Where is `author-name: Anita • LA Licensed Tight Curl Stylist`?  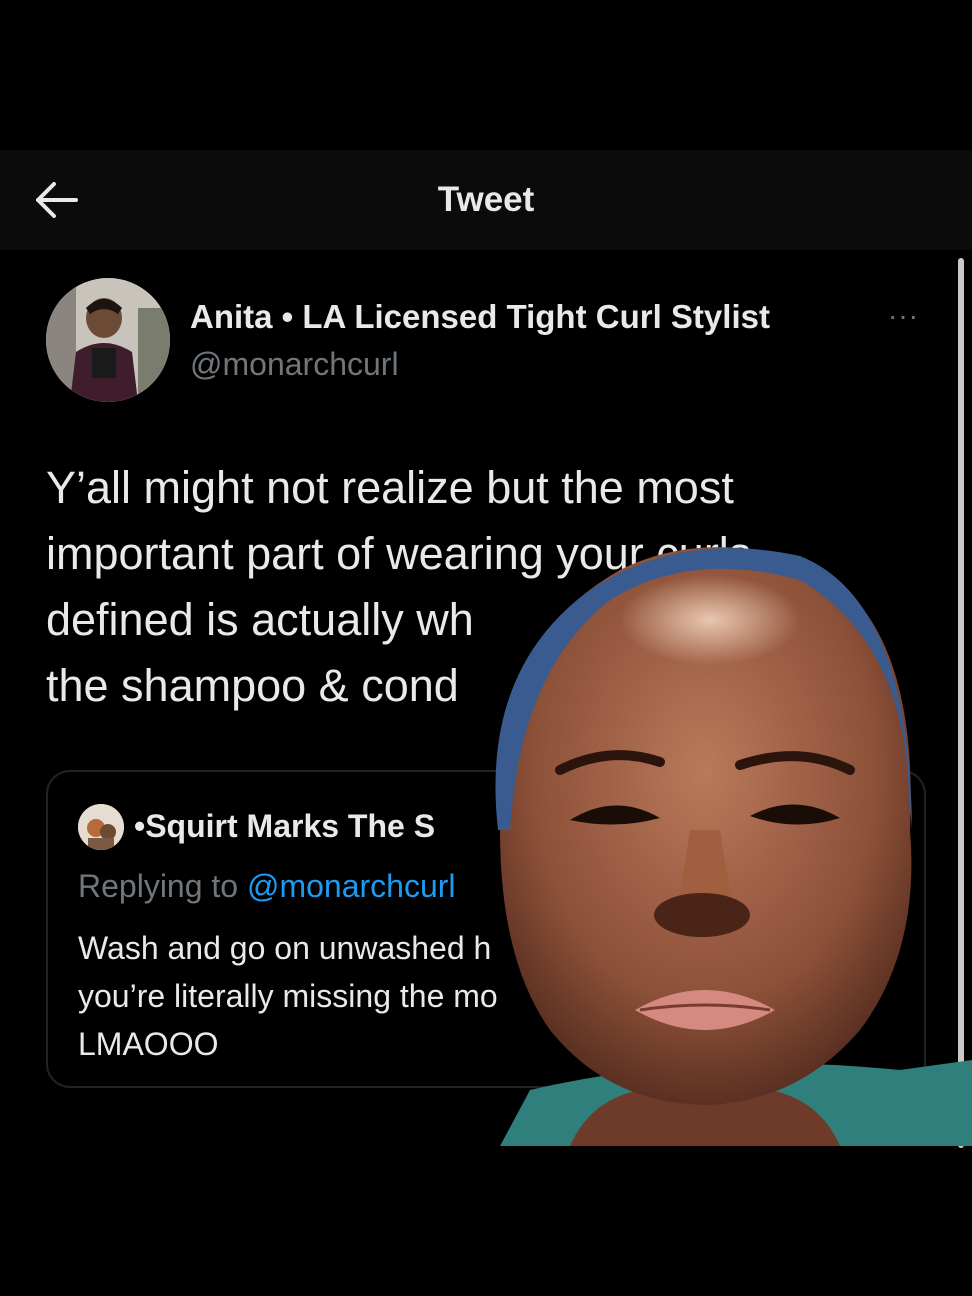 author-name: Anita • LA Licensed Tight Curl Stylist is located at coordinates (480, 317).